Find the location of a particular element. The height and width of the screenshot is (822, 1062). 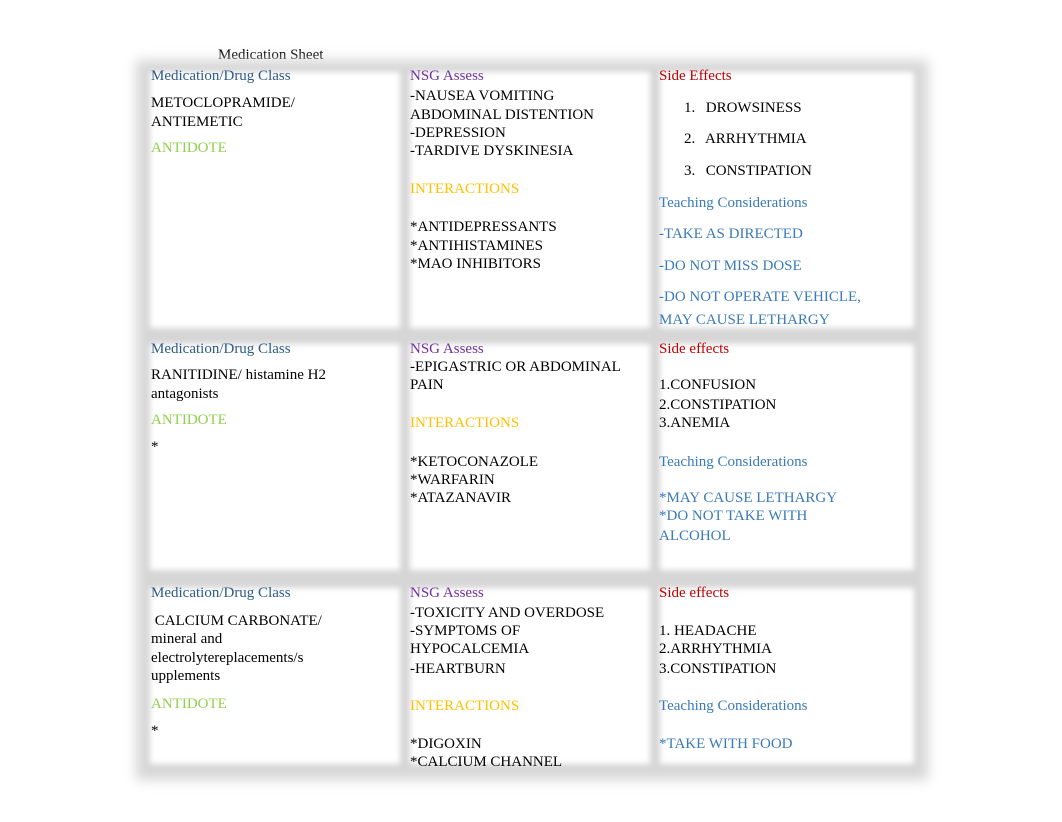

side-effect-line: 1. HEADACHE is located at coordinates (708, 631).